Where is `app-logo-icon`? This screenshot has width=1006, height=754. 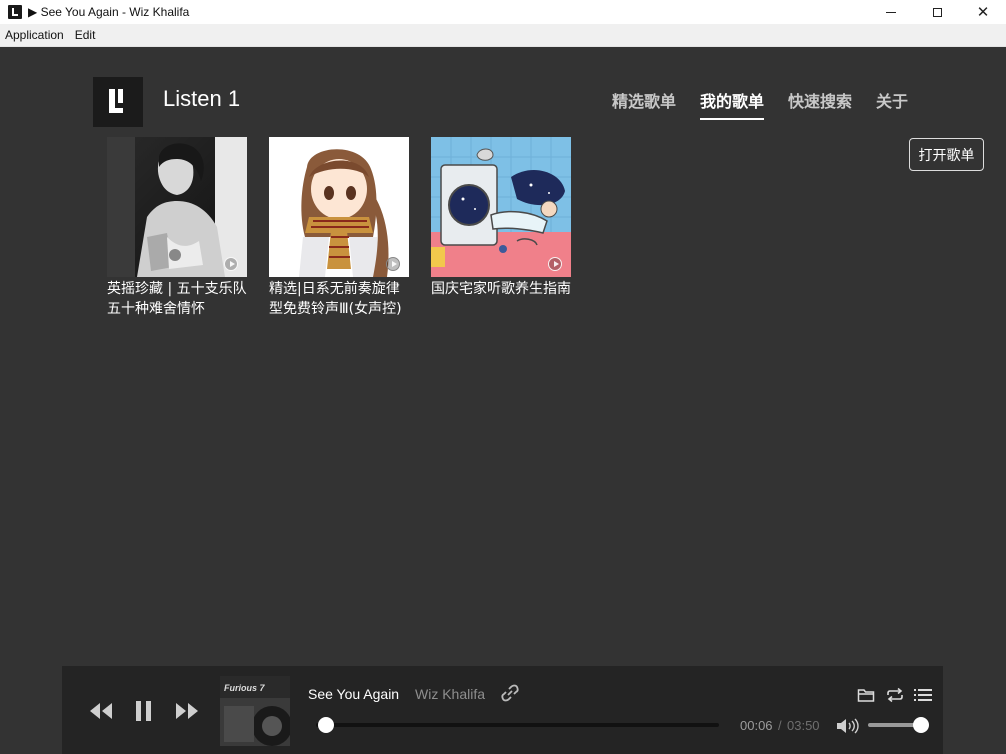 app-logo-icon is located at coordinates (15, 12).